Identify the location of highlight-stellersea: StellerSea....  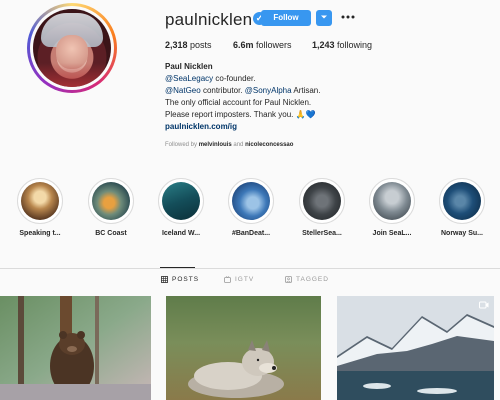
(322, 207).